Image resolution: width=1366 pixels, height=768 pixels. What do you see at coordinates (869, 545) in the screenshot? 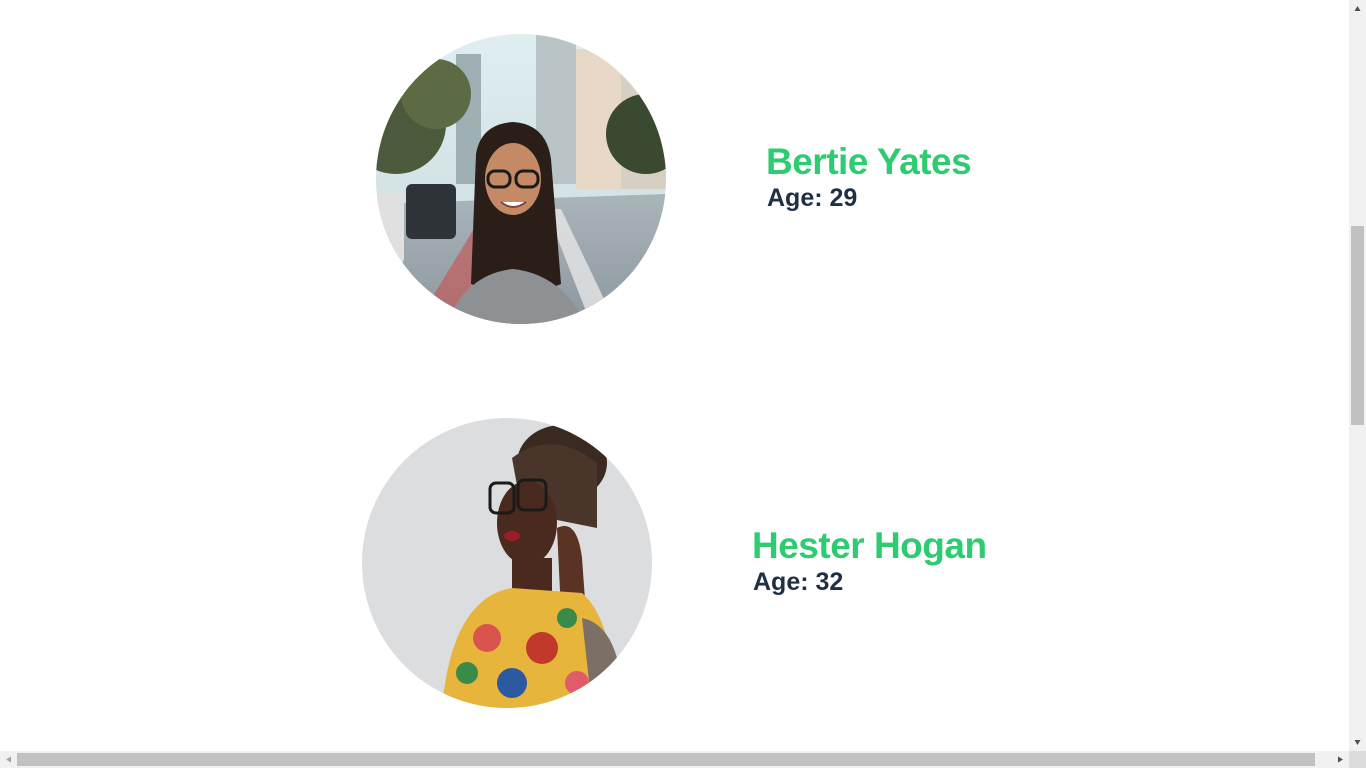
I see `profile-name: Hester Hogan` at bounding box center [869, 545].